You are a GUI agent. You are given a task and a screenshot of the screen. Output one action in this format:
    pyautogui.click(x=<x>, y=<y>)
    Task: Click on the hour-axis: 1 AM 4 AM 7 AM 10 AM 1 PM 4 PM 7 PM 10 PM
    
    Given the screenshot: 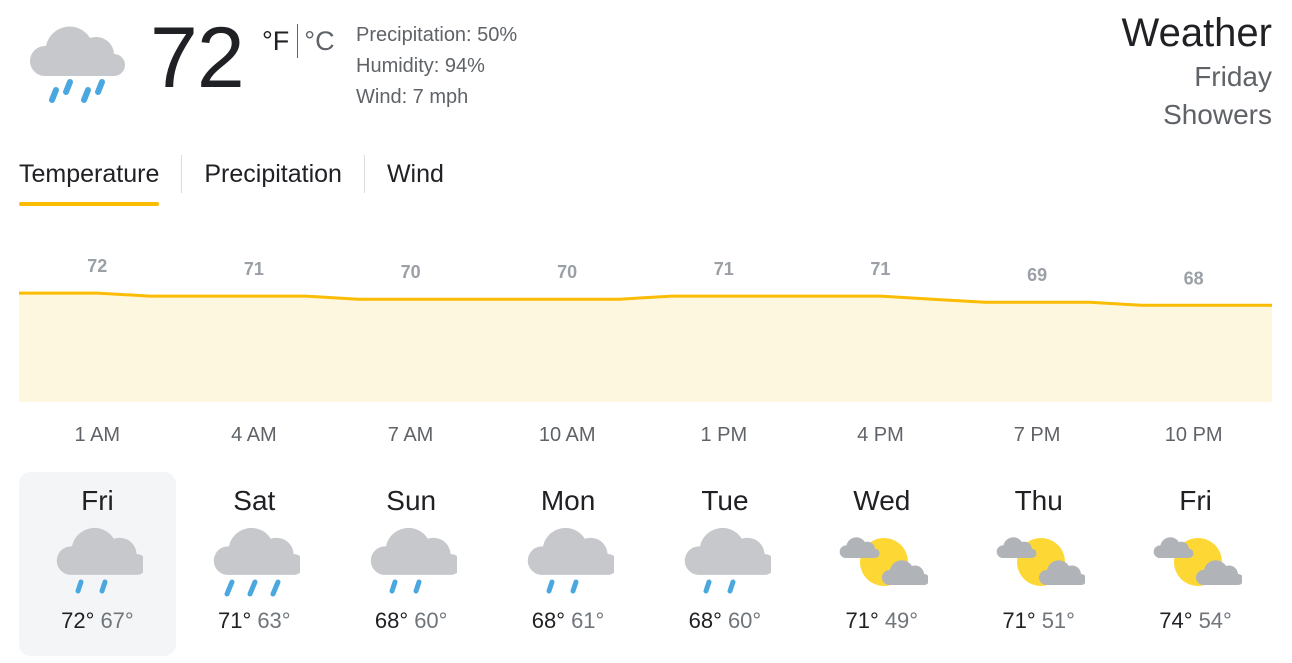 What is the action you would take?
    pyautogui.click(x=645, y=439)
    